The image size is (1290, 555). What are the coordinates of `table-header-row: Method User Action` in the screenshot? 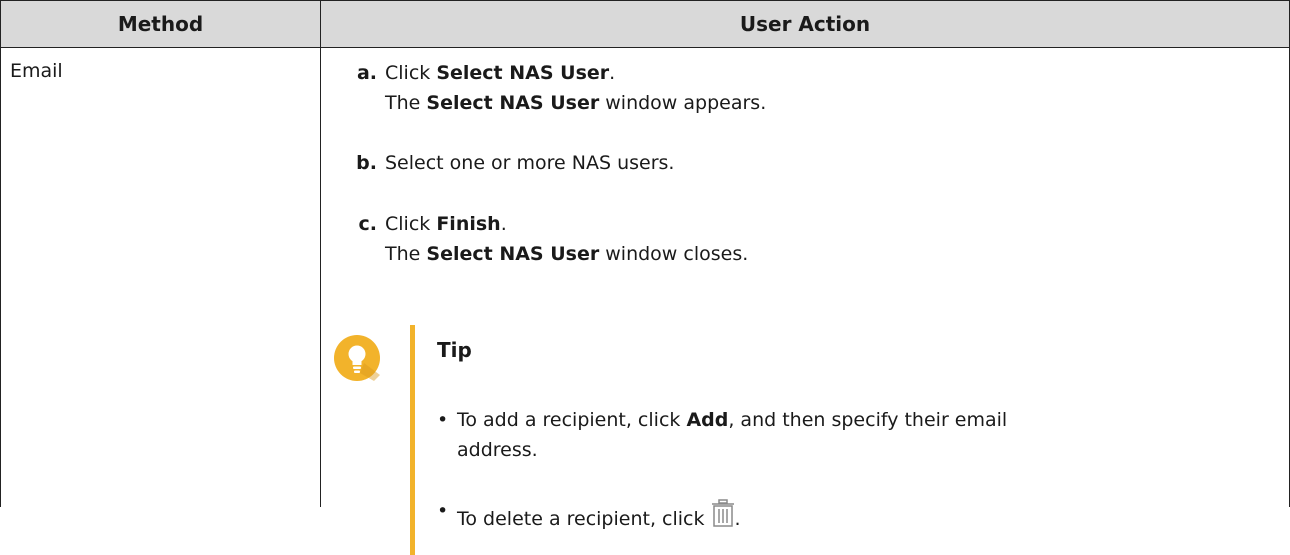 It's located at (645, 24).